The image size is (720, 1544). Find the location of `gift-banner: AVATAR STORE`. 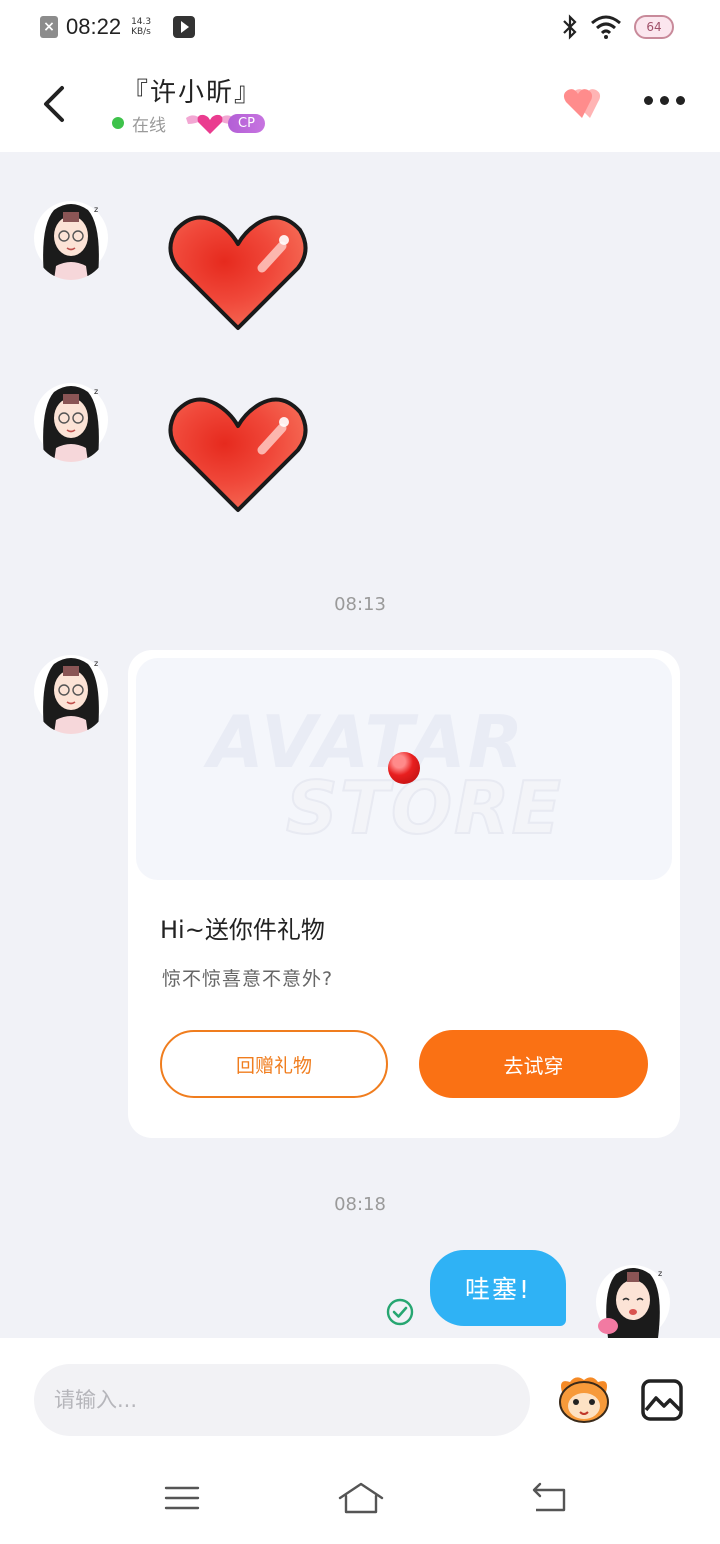

gift-banner: AVATAR STORE is located at coordinates (404, 769).